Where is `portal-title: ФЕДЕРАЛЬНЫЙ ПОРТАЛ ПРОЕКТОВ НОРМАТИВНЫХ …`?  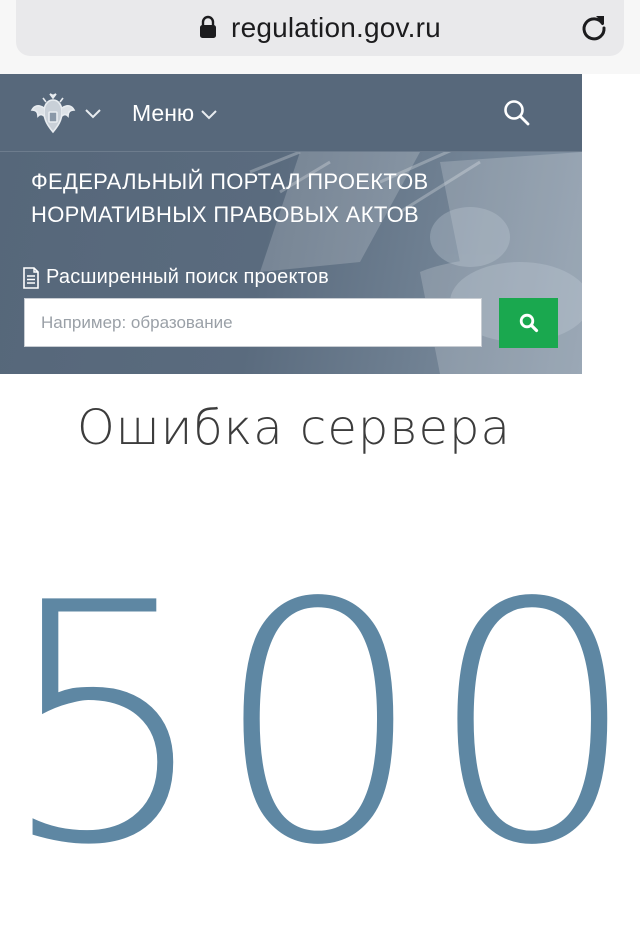 portal-title: ФЕДЕРАЛЬНЫЙ ПОРТАЛ ПРОЕКТОВ НОРМАТИВНЫХ … is located at coordinates (261, 198).